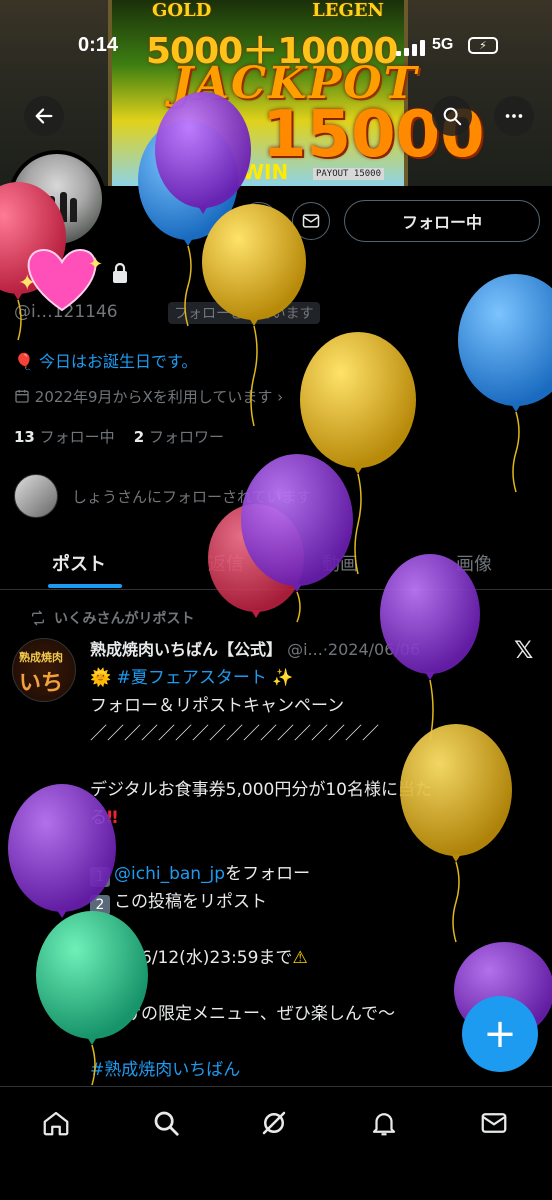 Image resolution: width=552 pixels, height=1200 pixels. What do you see at coordinates (374, 649) in the screenshot?
I see `post-date: 2024/06/06` at bounding box center [374, 649].